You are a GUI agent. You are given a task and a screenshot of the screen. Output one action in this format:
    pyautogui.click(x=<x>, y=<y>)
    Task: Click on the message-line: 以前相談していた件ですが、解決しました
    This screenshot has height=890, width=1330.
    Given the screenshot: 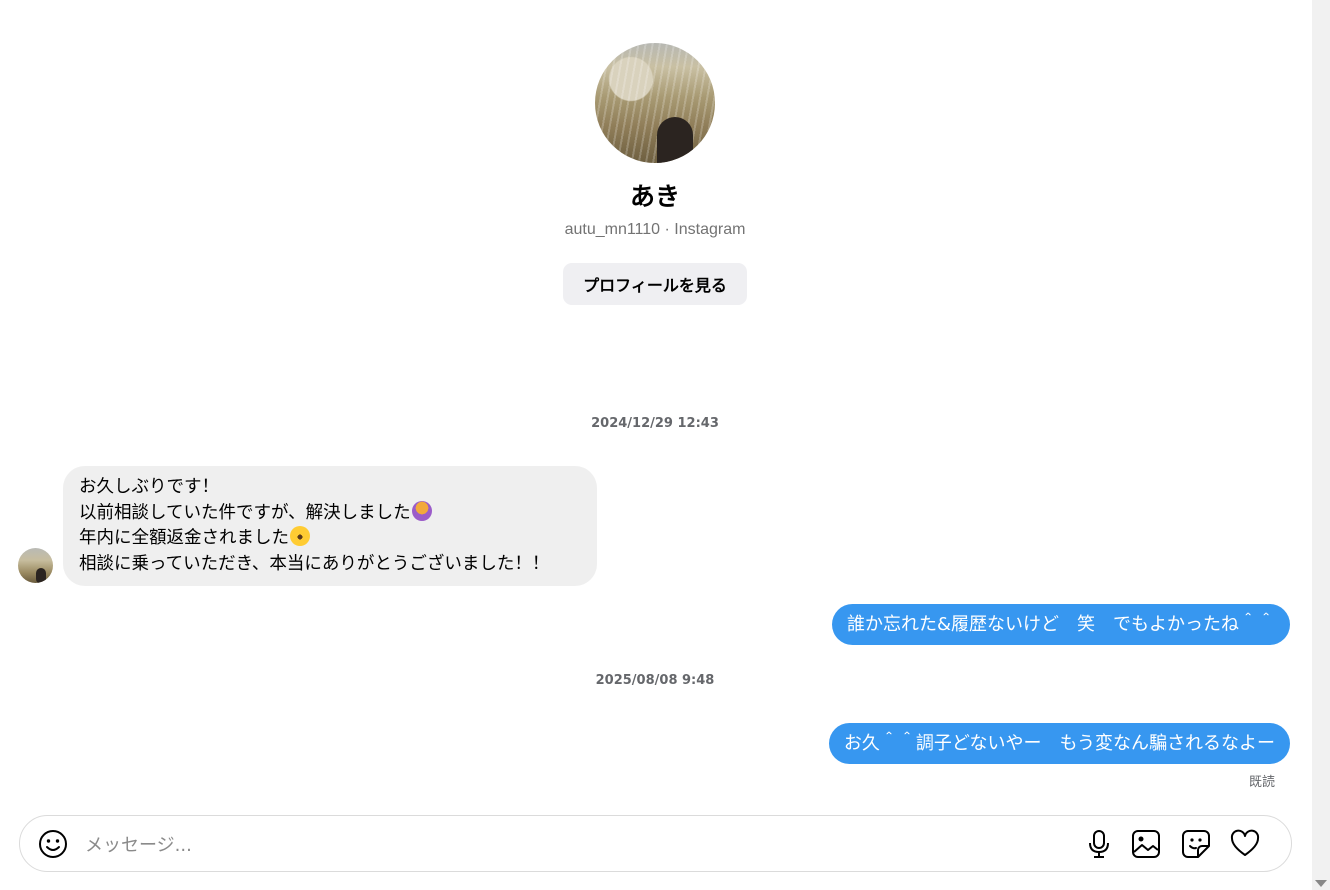 What is the action you would take?
    pyautogui.click(x=245, y=512)
    